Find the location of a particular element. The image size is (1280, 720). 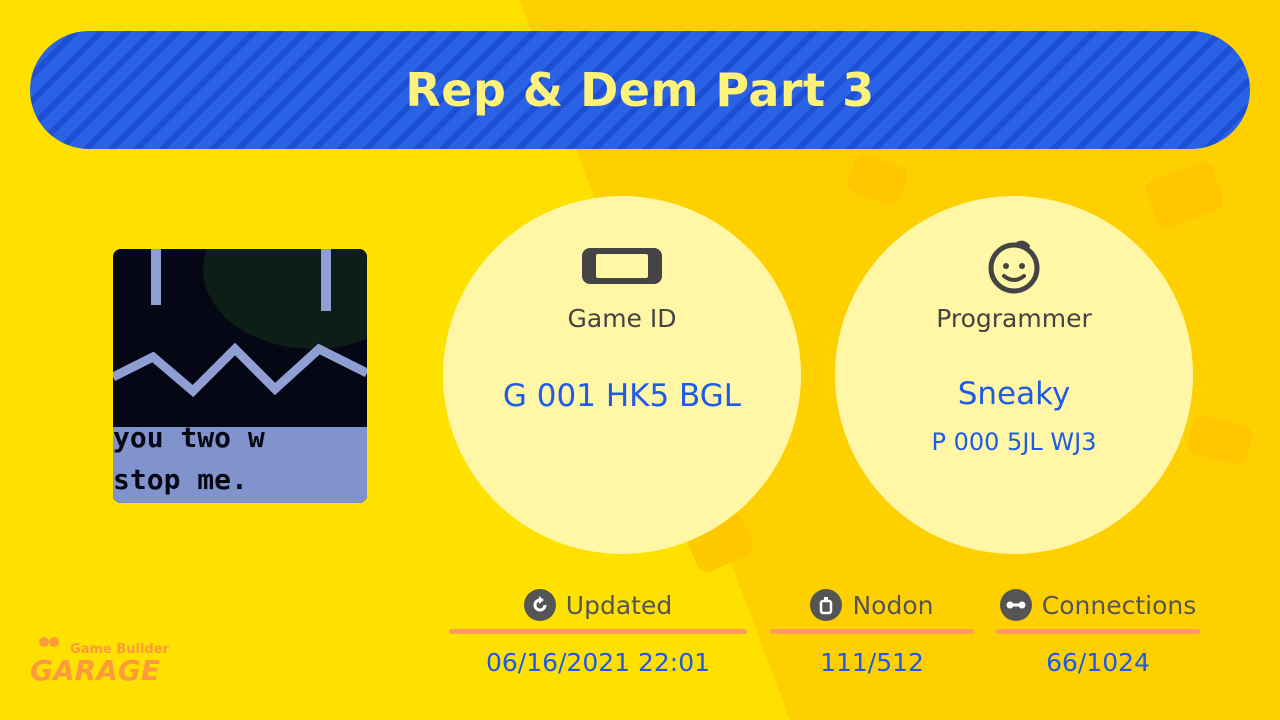

refresh-icon is located at coordinates (539, 605).